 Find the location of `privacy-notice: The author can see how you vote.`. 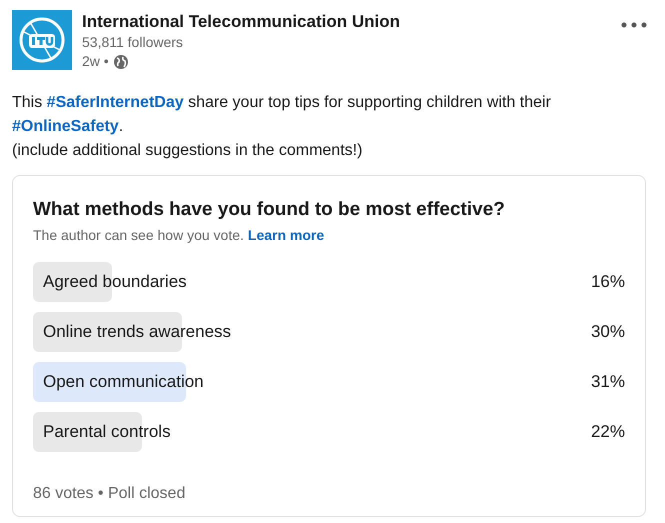

privacy-notice: The author can see how you vote. is located at coordinates (138, 235).